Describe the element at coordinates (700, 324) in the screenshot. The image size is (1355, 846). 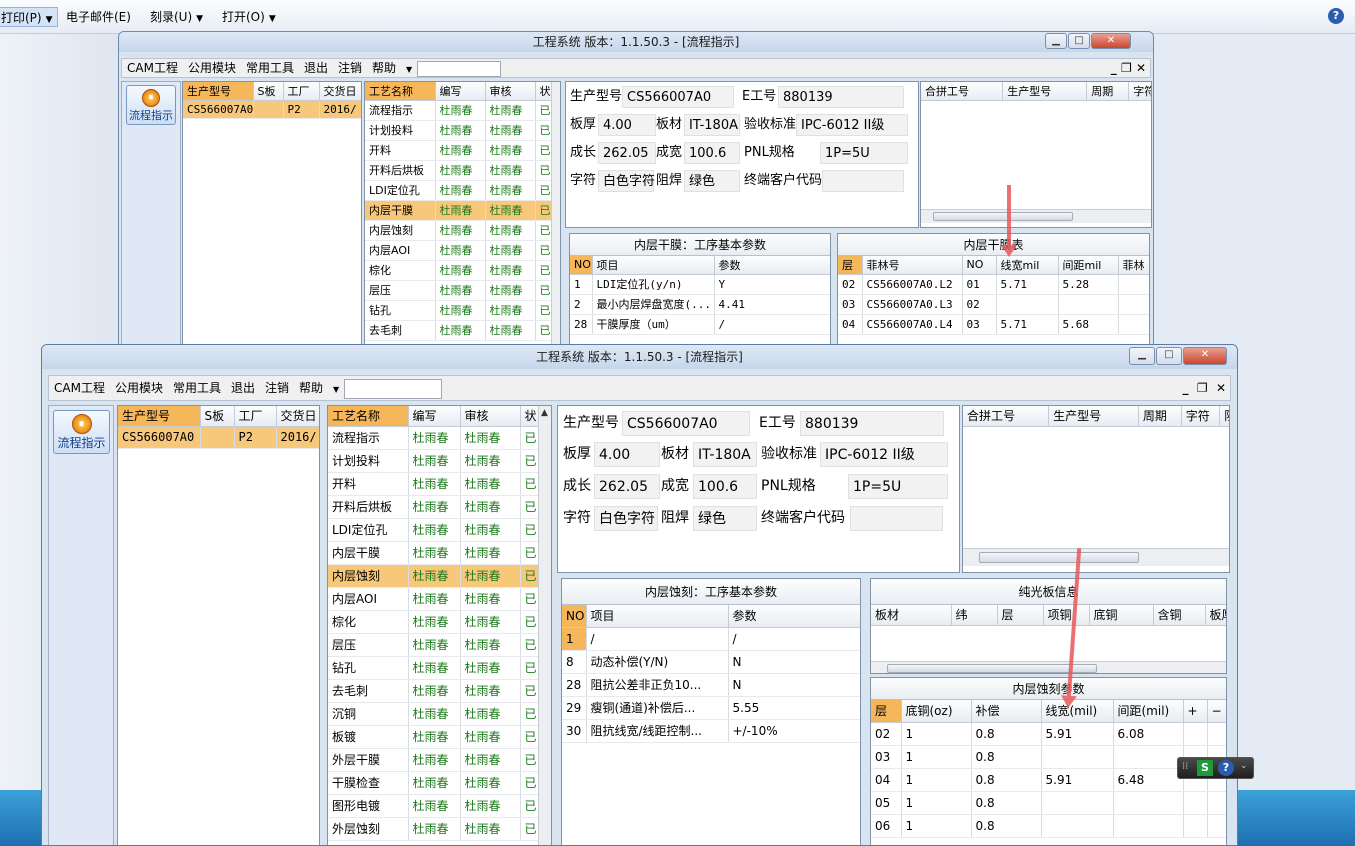
I see `table-row: 28 干膜厚度（um） /` at that location.